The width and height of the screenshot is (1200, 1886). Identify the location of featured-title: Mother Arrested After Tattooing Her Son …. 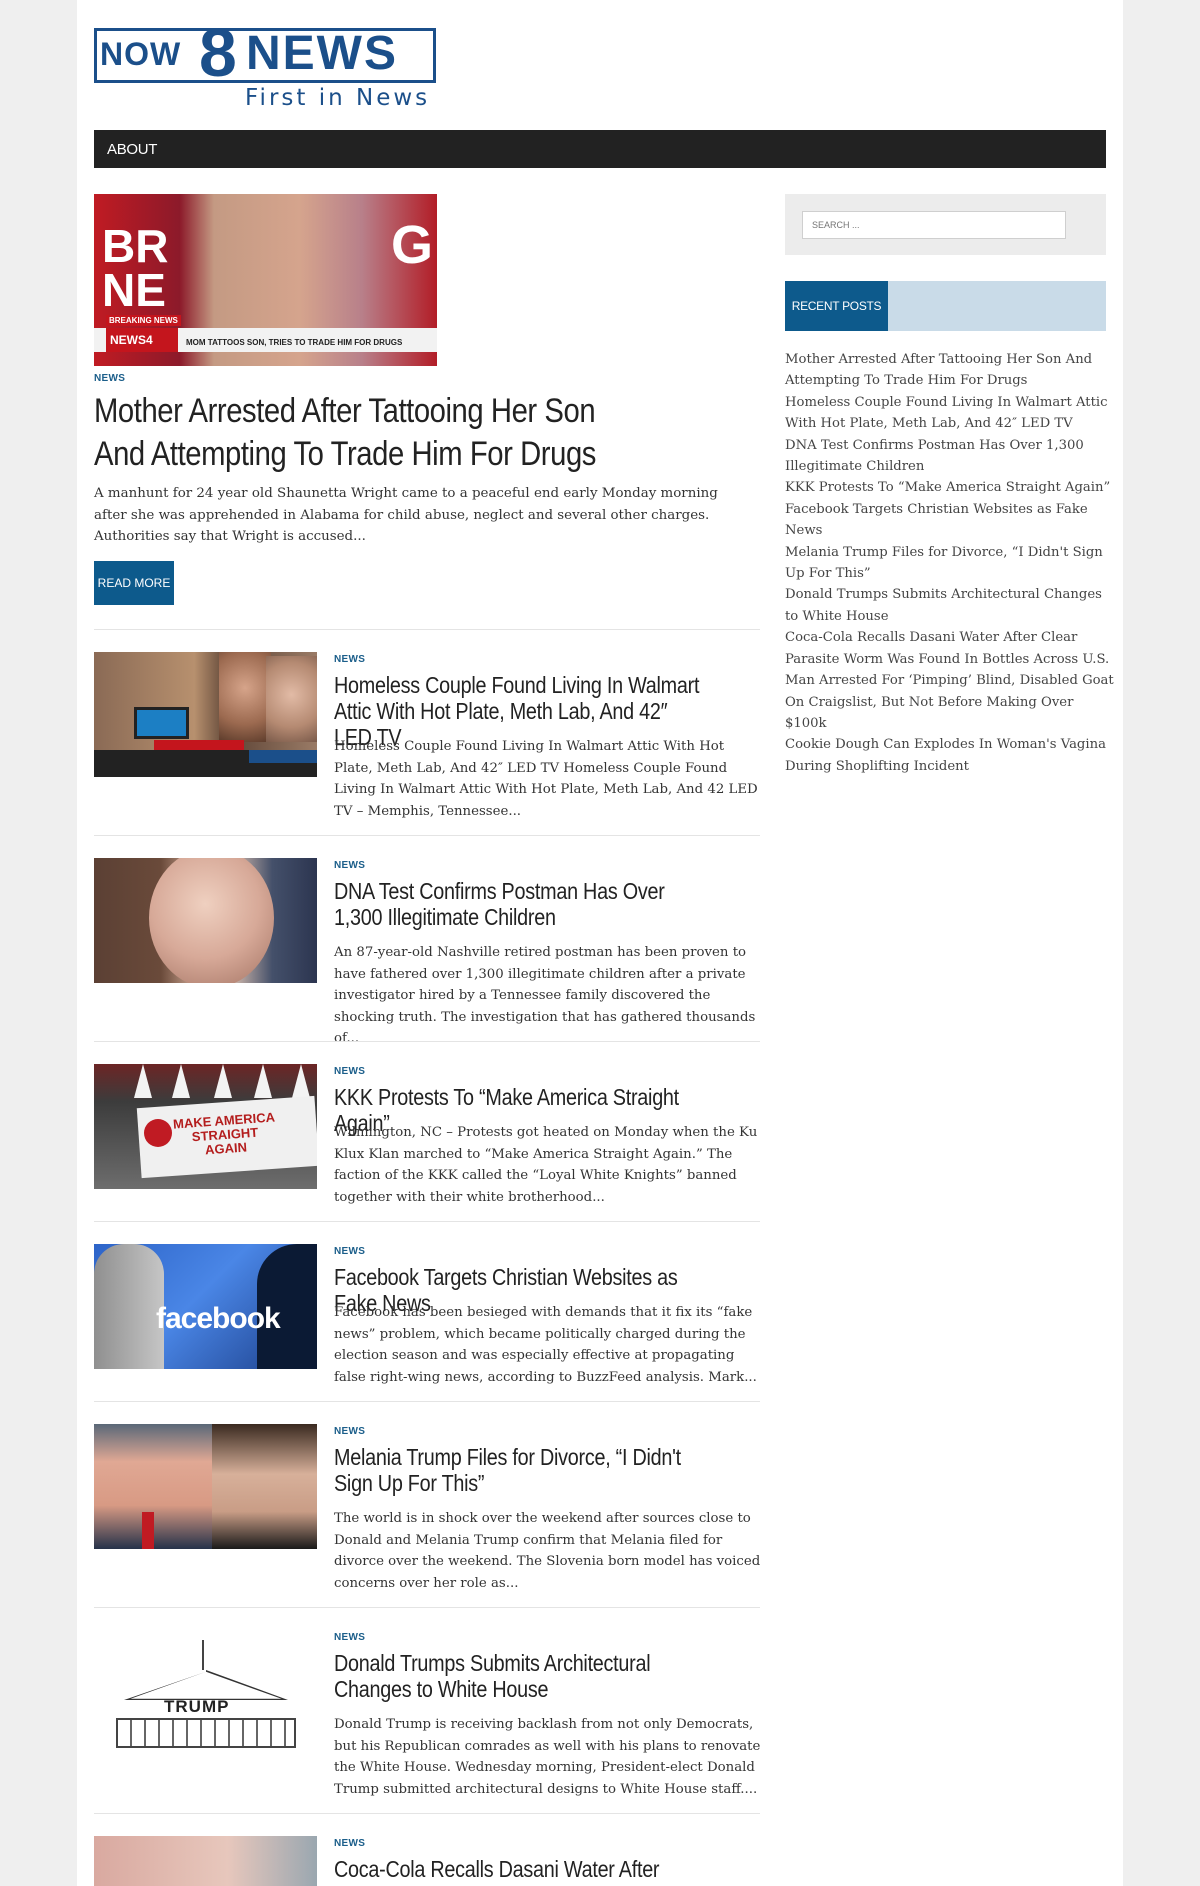
(352, 433).